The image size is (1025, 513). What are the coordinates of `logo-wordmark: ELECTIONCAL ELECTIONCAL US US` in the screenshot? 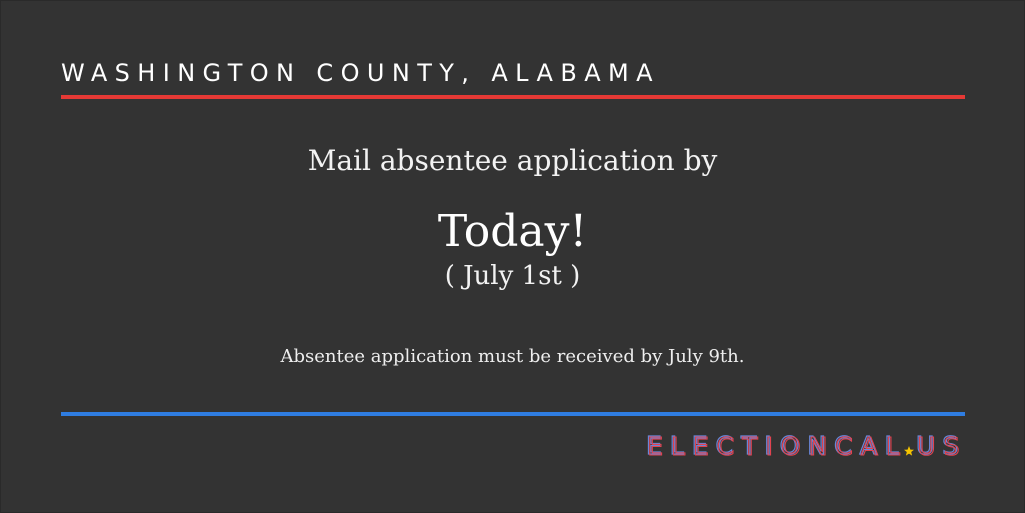 It's located at (806, 444).